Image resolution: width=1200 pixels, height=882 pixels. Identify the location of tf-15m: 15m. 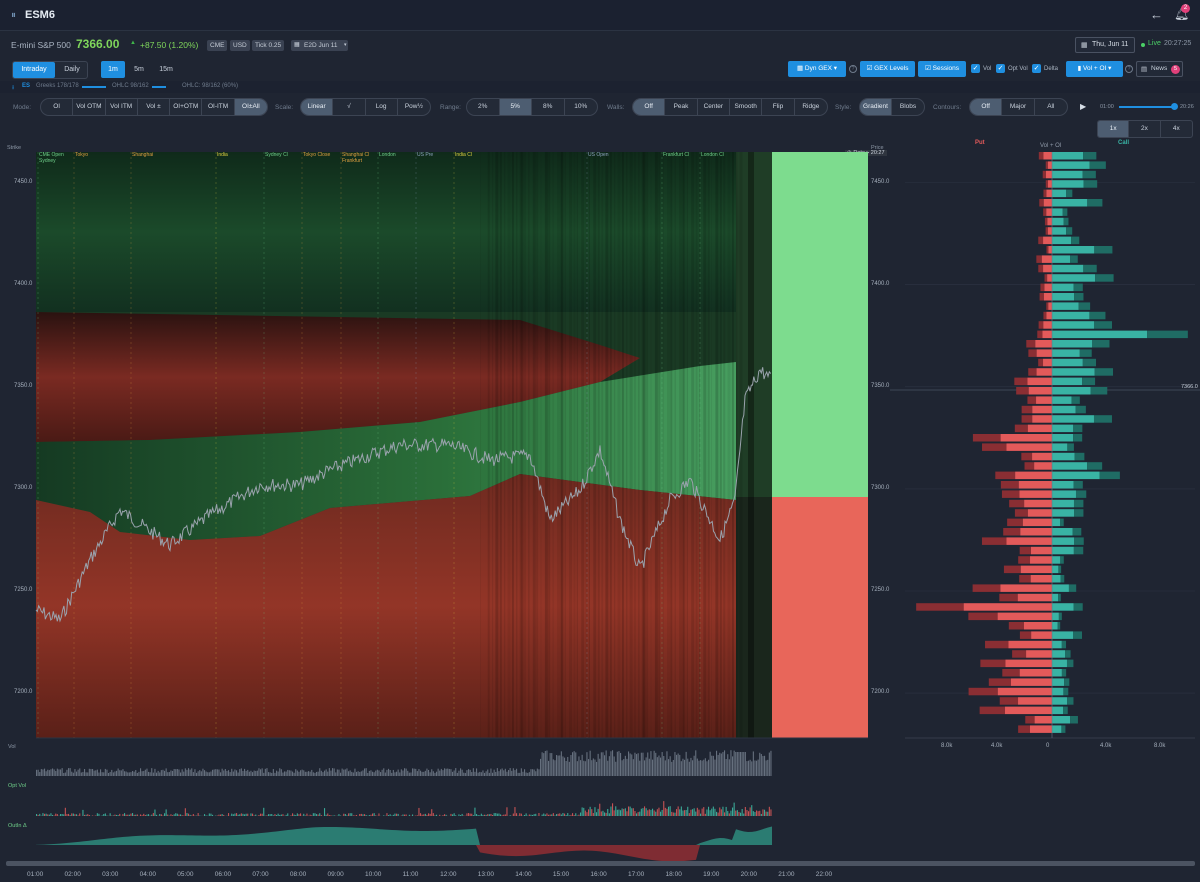
(166, 69).